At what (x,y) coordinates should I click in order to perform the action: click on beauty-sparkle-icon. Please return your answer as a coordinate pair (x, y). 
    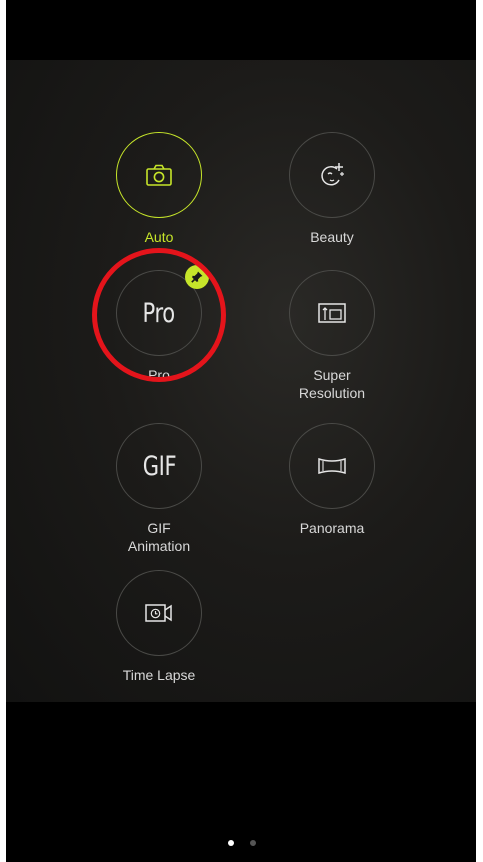
    Looking at the image, I should click on (332, 174).